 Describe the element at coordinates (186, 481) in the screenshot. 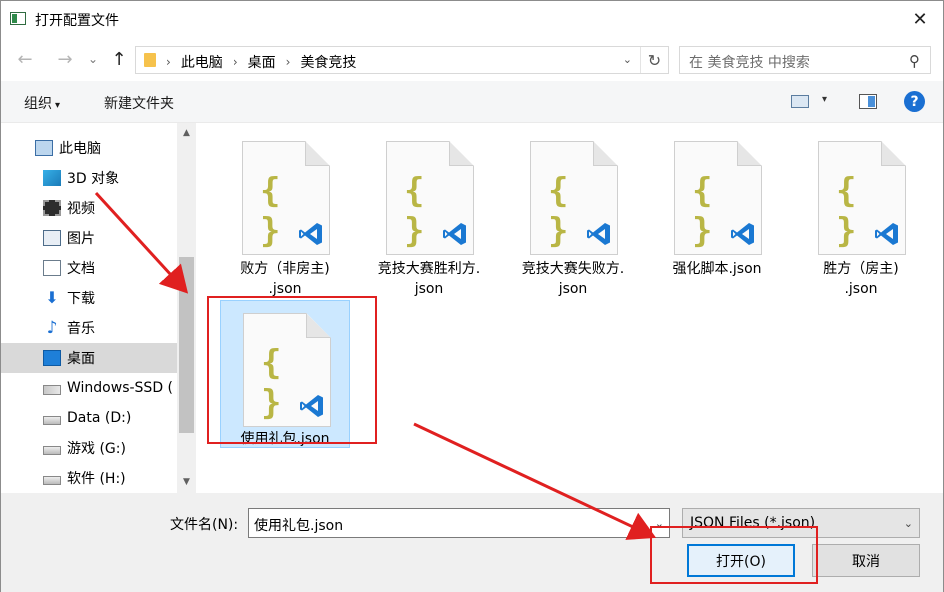

I see `scroll-down-icon: ▼` at that location.